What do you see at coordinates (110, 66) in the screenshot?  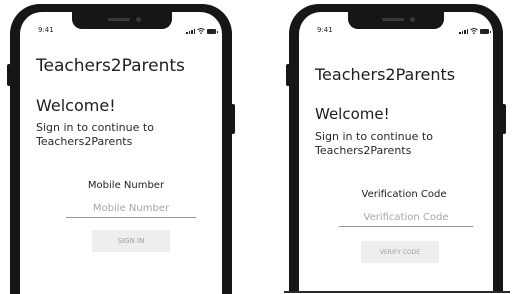 I see `app-title: Teachers2Parents` at bounding box center [110, 66].